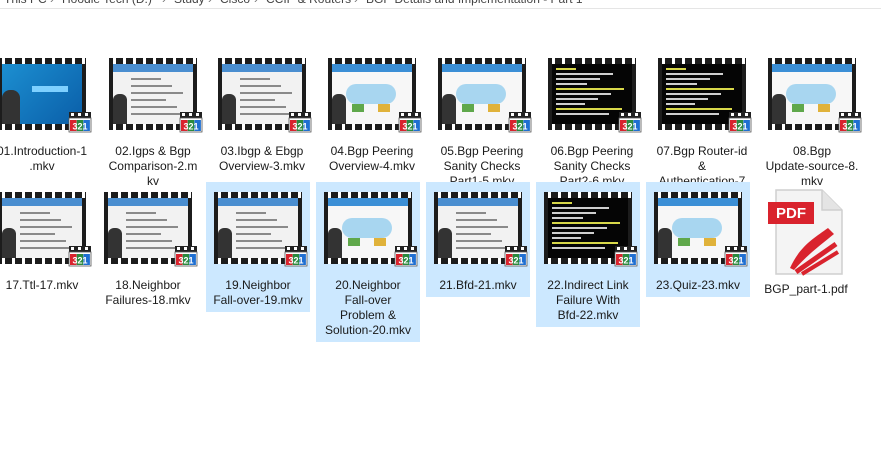 This screenshot has width=881, height=471. I want to click on video-file-item: 321 01.Introduction-1 .mkv, so click(47, 113).